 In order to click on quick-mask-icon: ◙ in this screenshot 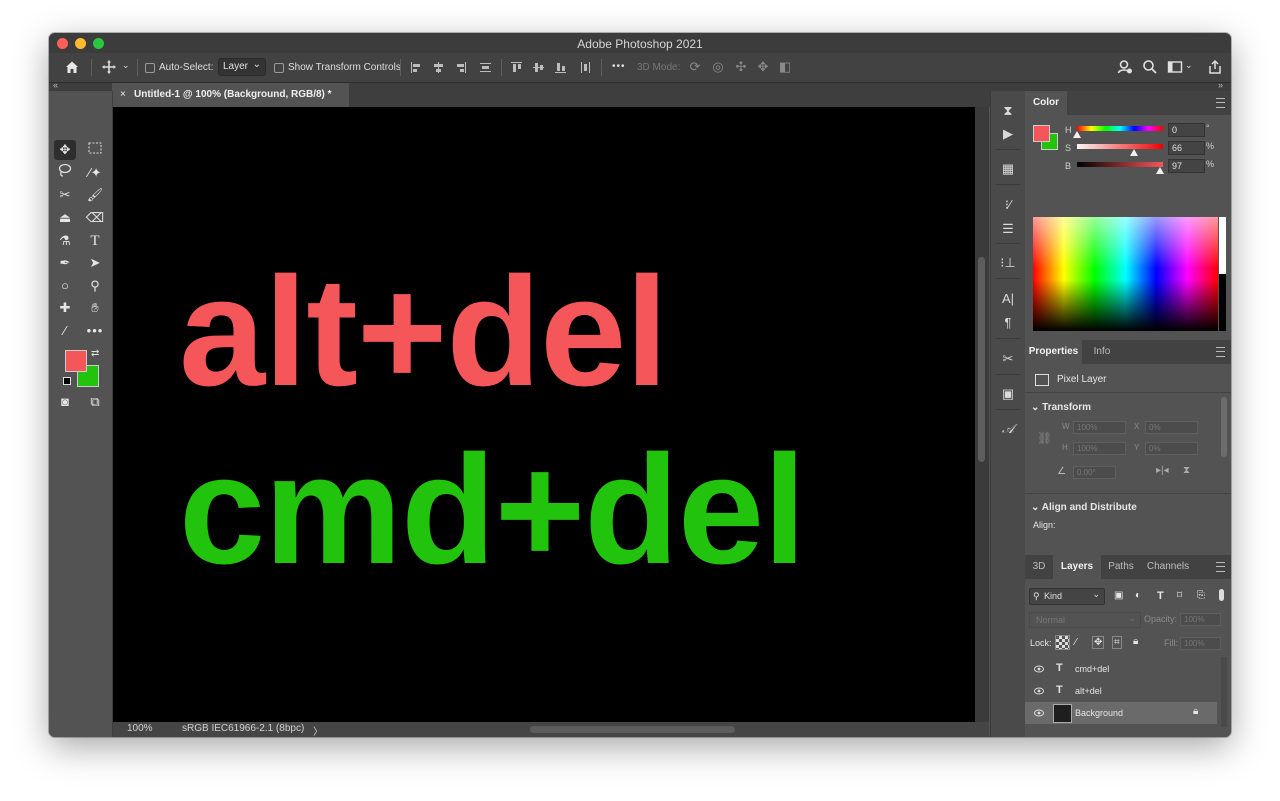, I will do `click(65, 402)`.